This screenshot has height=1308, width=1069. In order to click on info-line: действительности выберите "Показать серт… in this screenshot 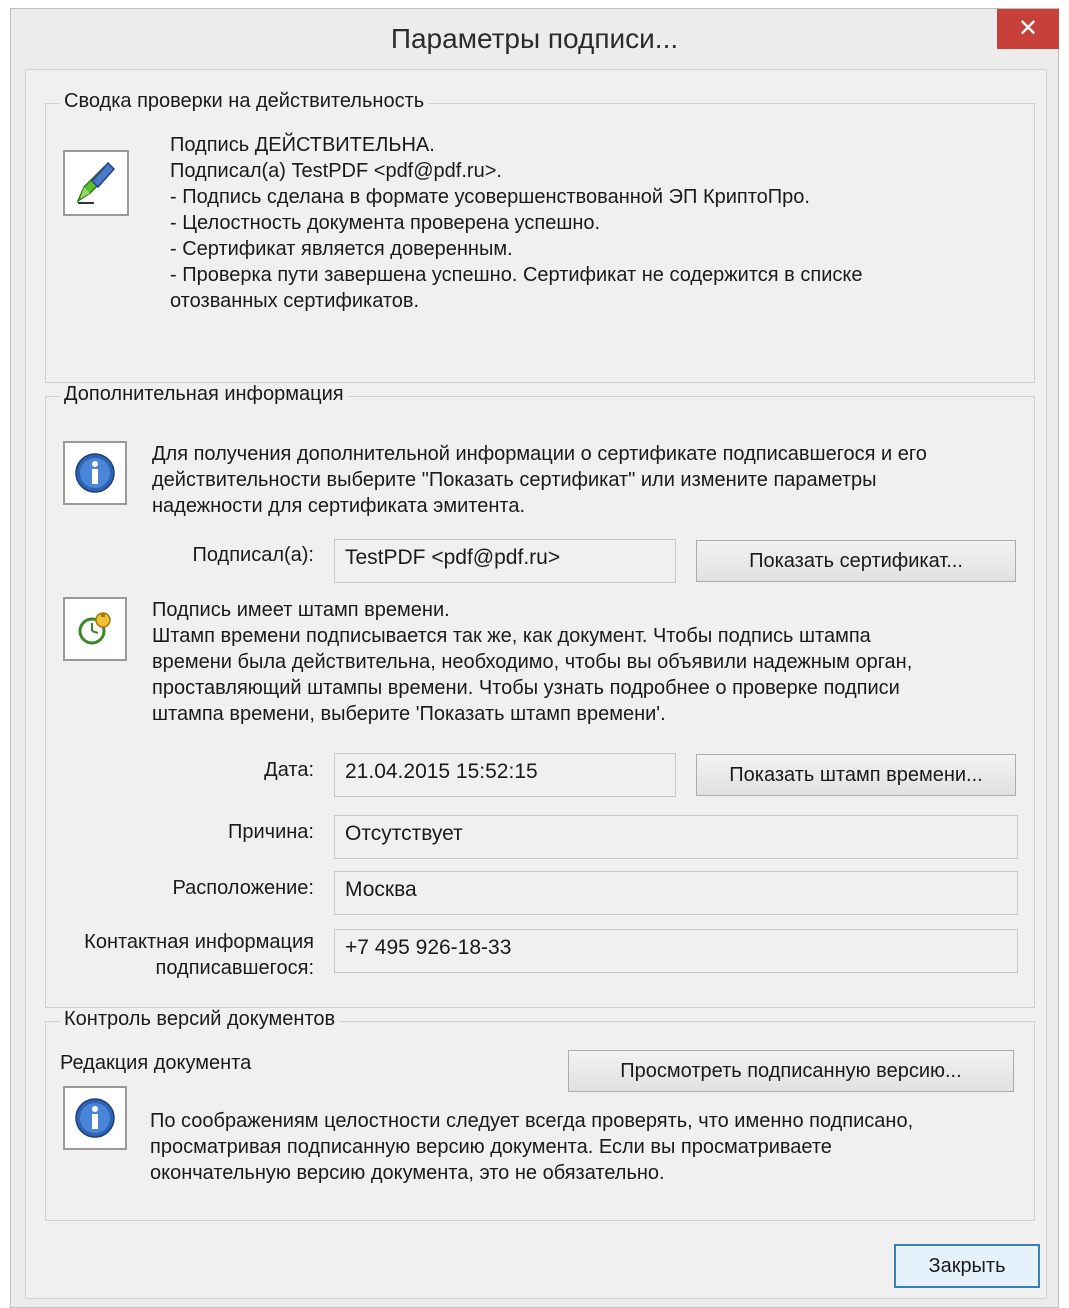, I will do `click(514, 480)`.